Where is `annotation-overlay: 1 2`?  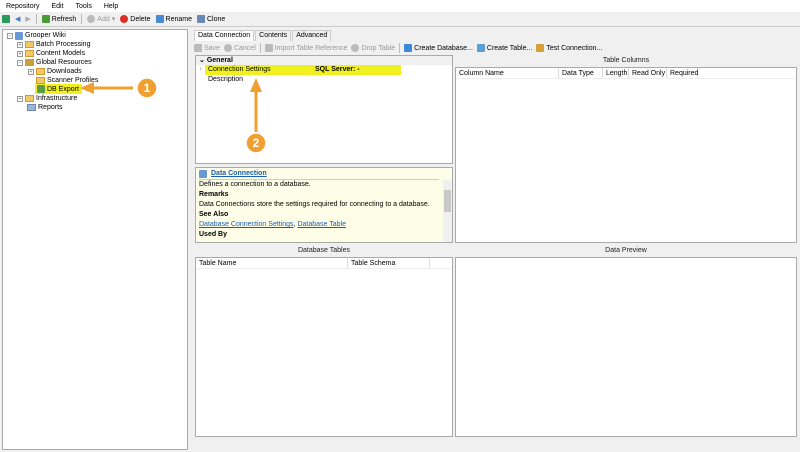 annotation-overlay: 1 2 is located at coordinates (173, 115).